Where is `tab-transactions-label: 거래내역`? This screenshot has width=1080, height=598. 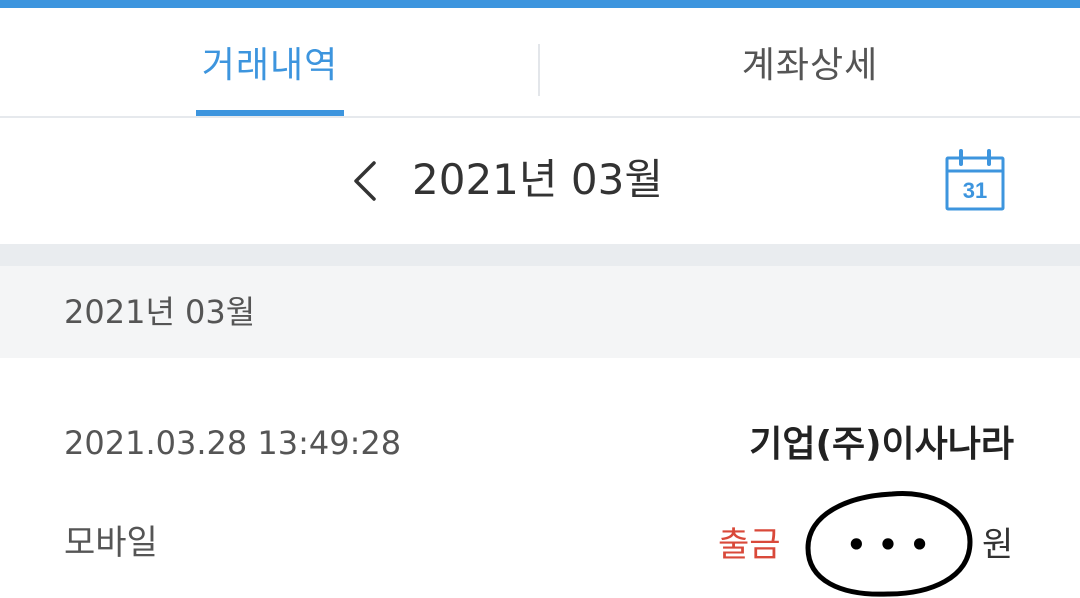 tab-transactions-label: 거래내역 is located at coordinates (270, 65).